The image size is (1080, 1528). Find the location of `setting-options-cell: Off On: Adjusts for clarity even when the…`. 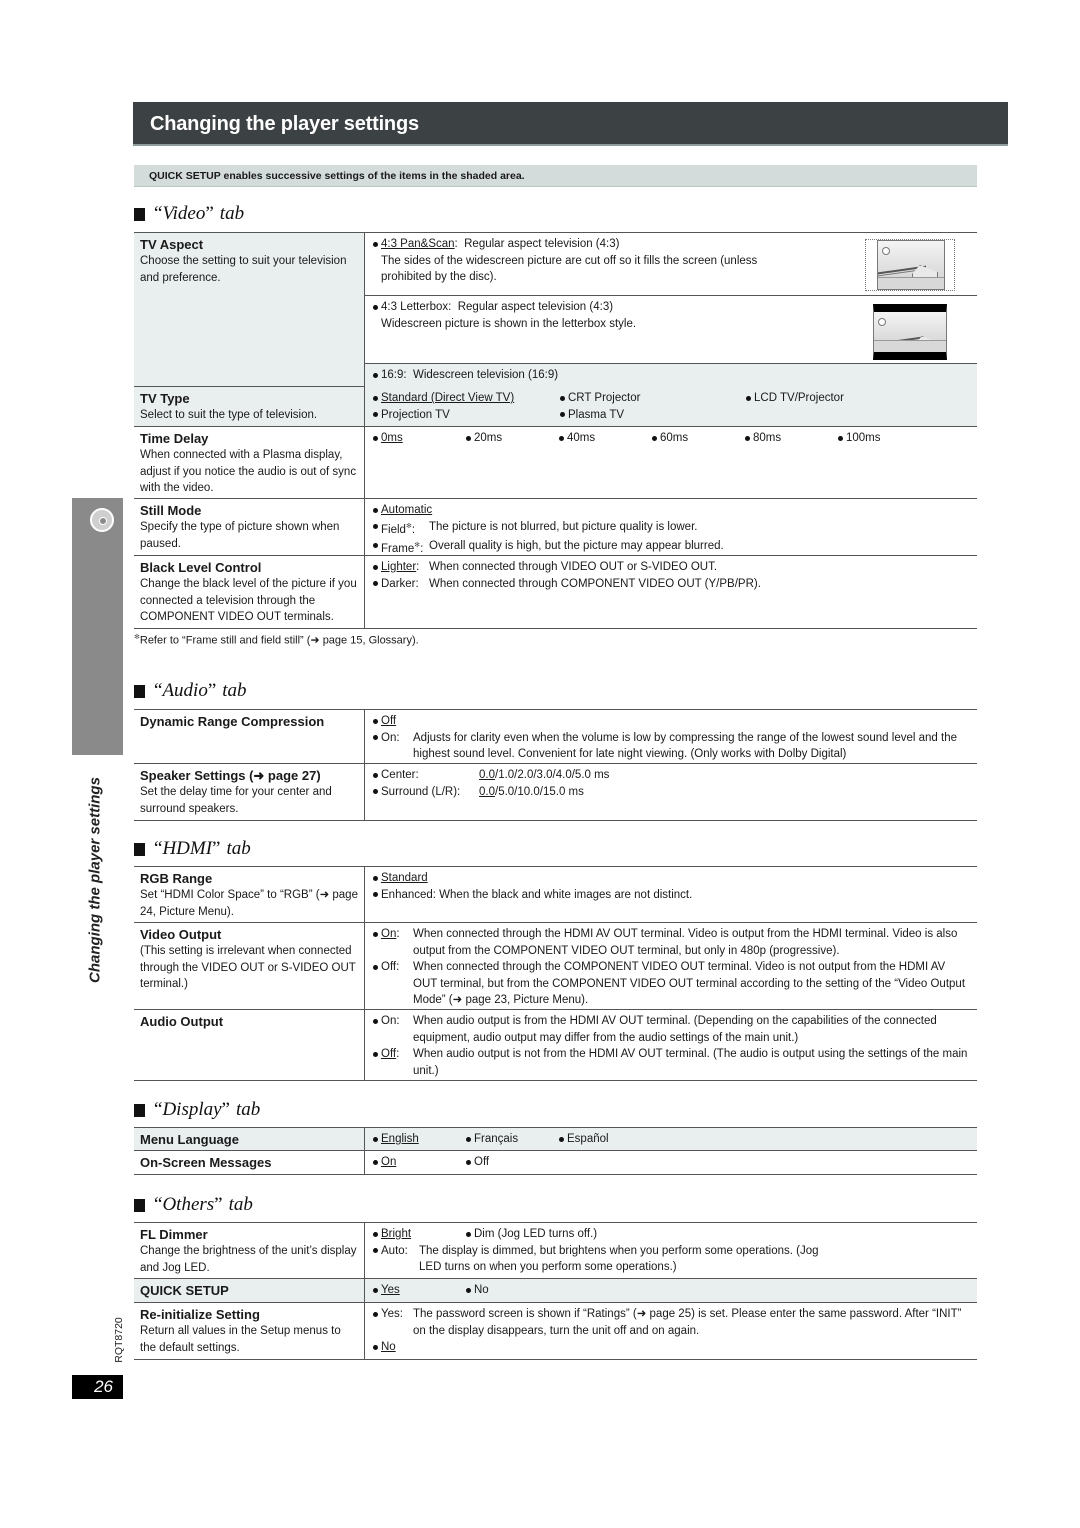

setting-options-cell: Off On: Adjusts for clarity even when the… is located at coordinates (671, 736).